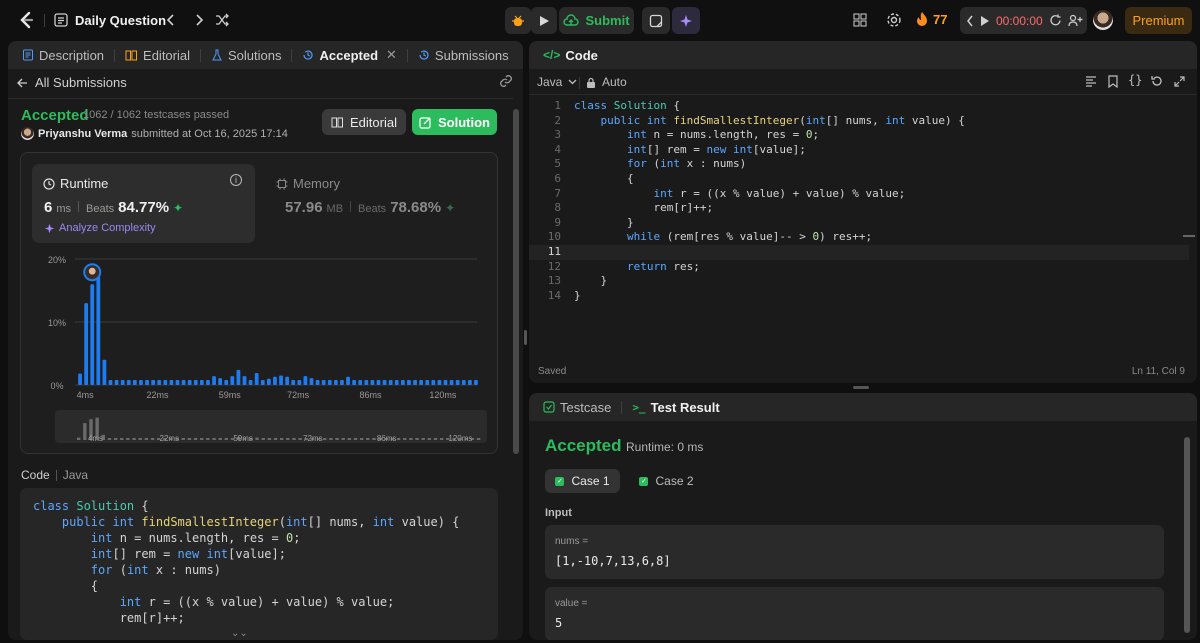 The height and width of the screenshot is (643, 1200). Describe the element at coordinates (985, 21) in the screenshot. I see `play-icon` at that location.